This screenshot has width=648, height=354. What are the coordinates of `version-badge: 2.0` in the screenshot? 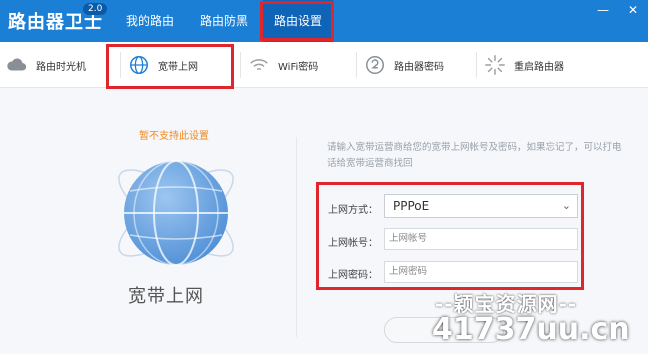 It's located at (95, 9).